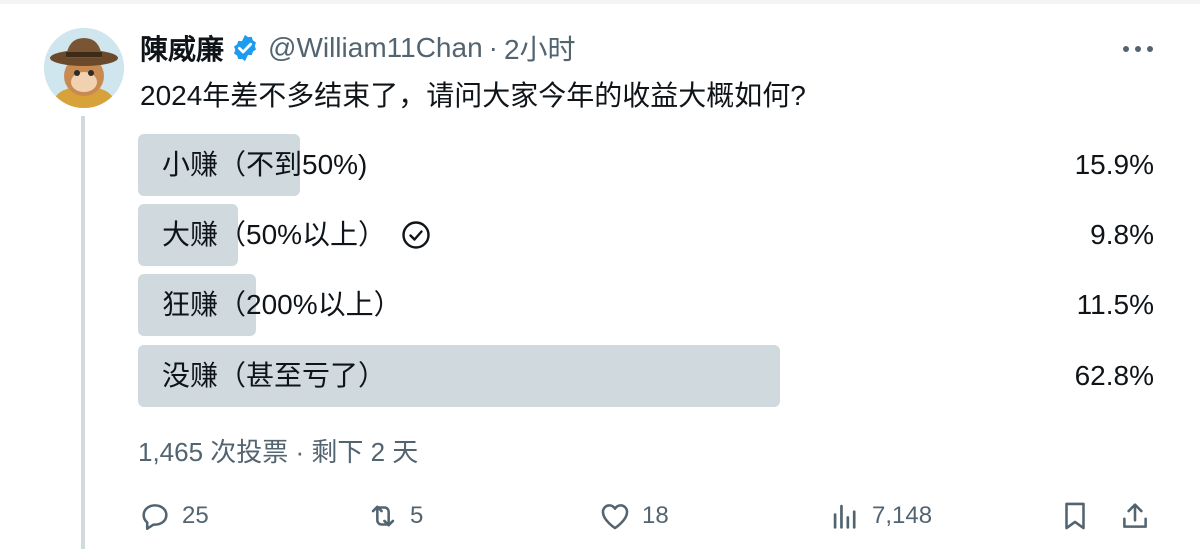  Describe the element at coordinates (655, 515) in the screenshot. I see `like-count: 18` at that location.